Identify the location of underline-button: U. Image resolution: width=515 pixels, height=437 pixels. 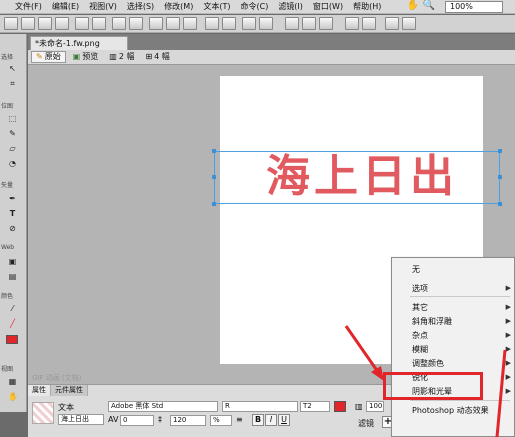
(284, 420).